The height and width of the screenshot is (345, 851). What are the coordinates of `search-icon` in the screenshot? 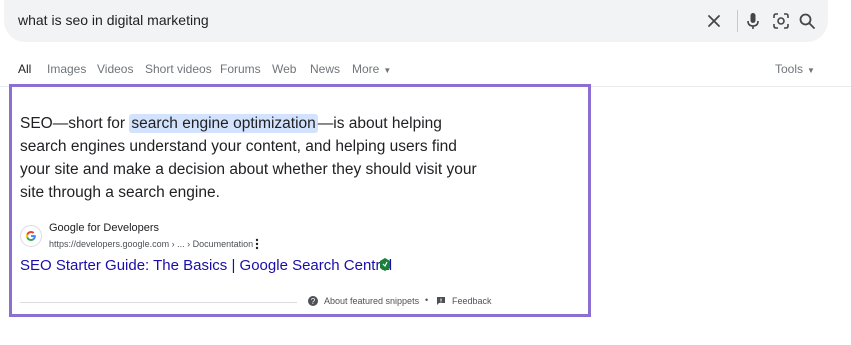 It's located at (807, 21).